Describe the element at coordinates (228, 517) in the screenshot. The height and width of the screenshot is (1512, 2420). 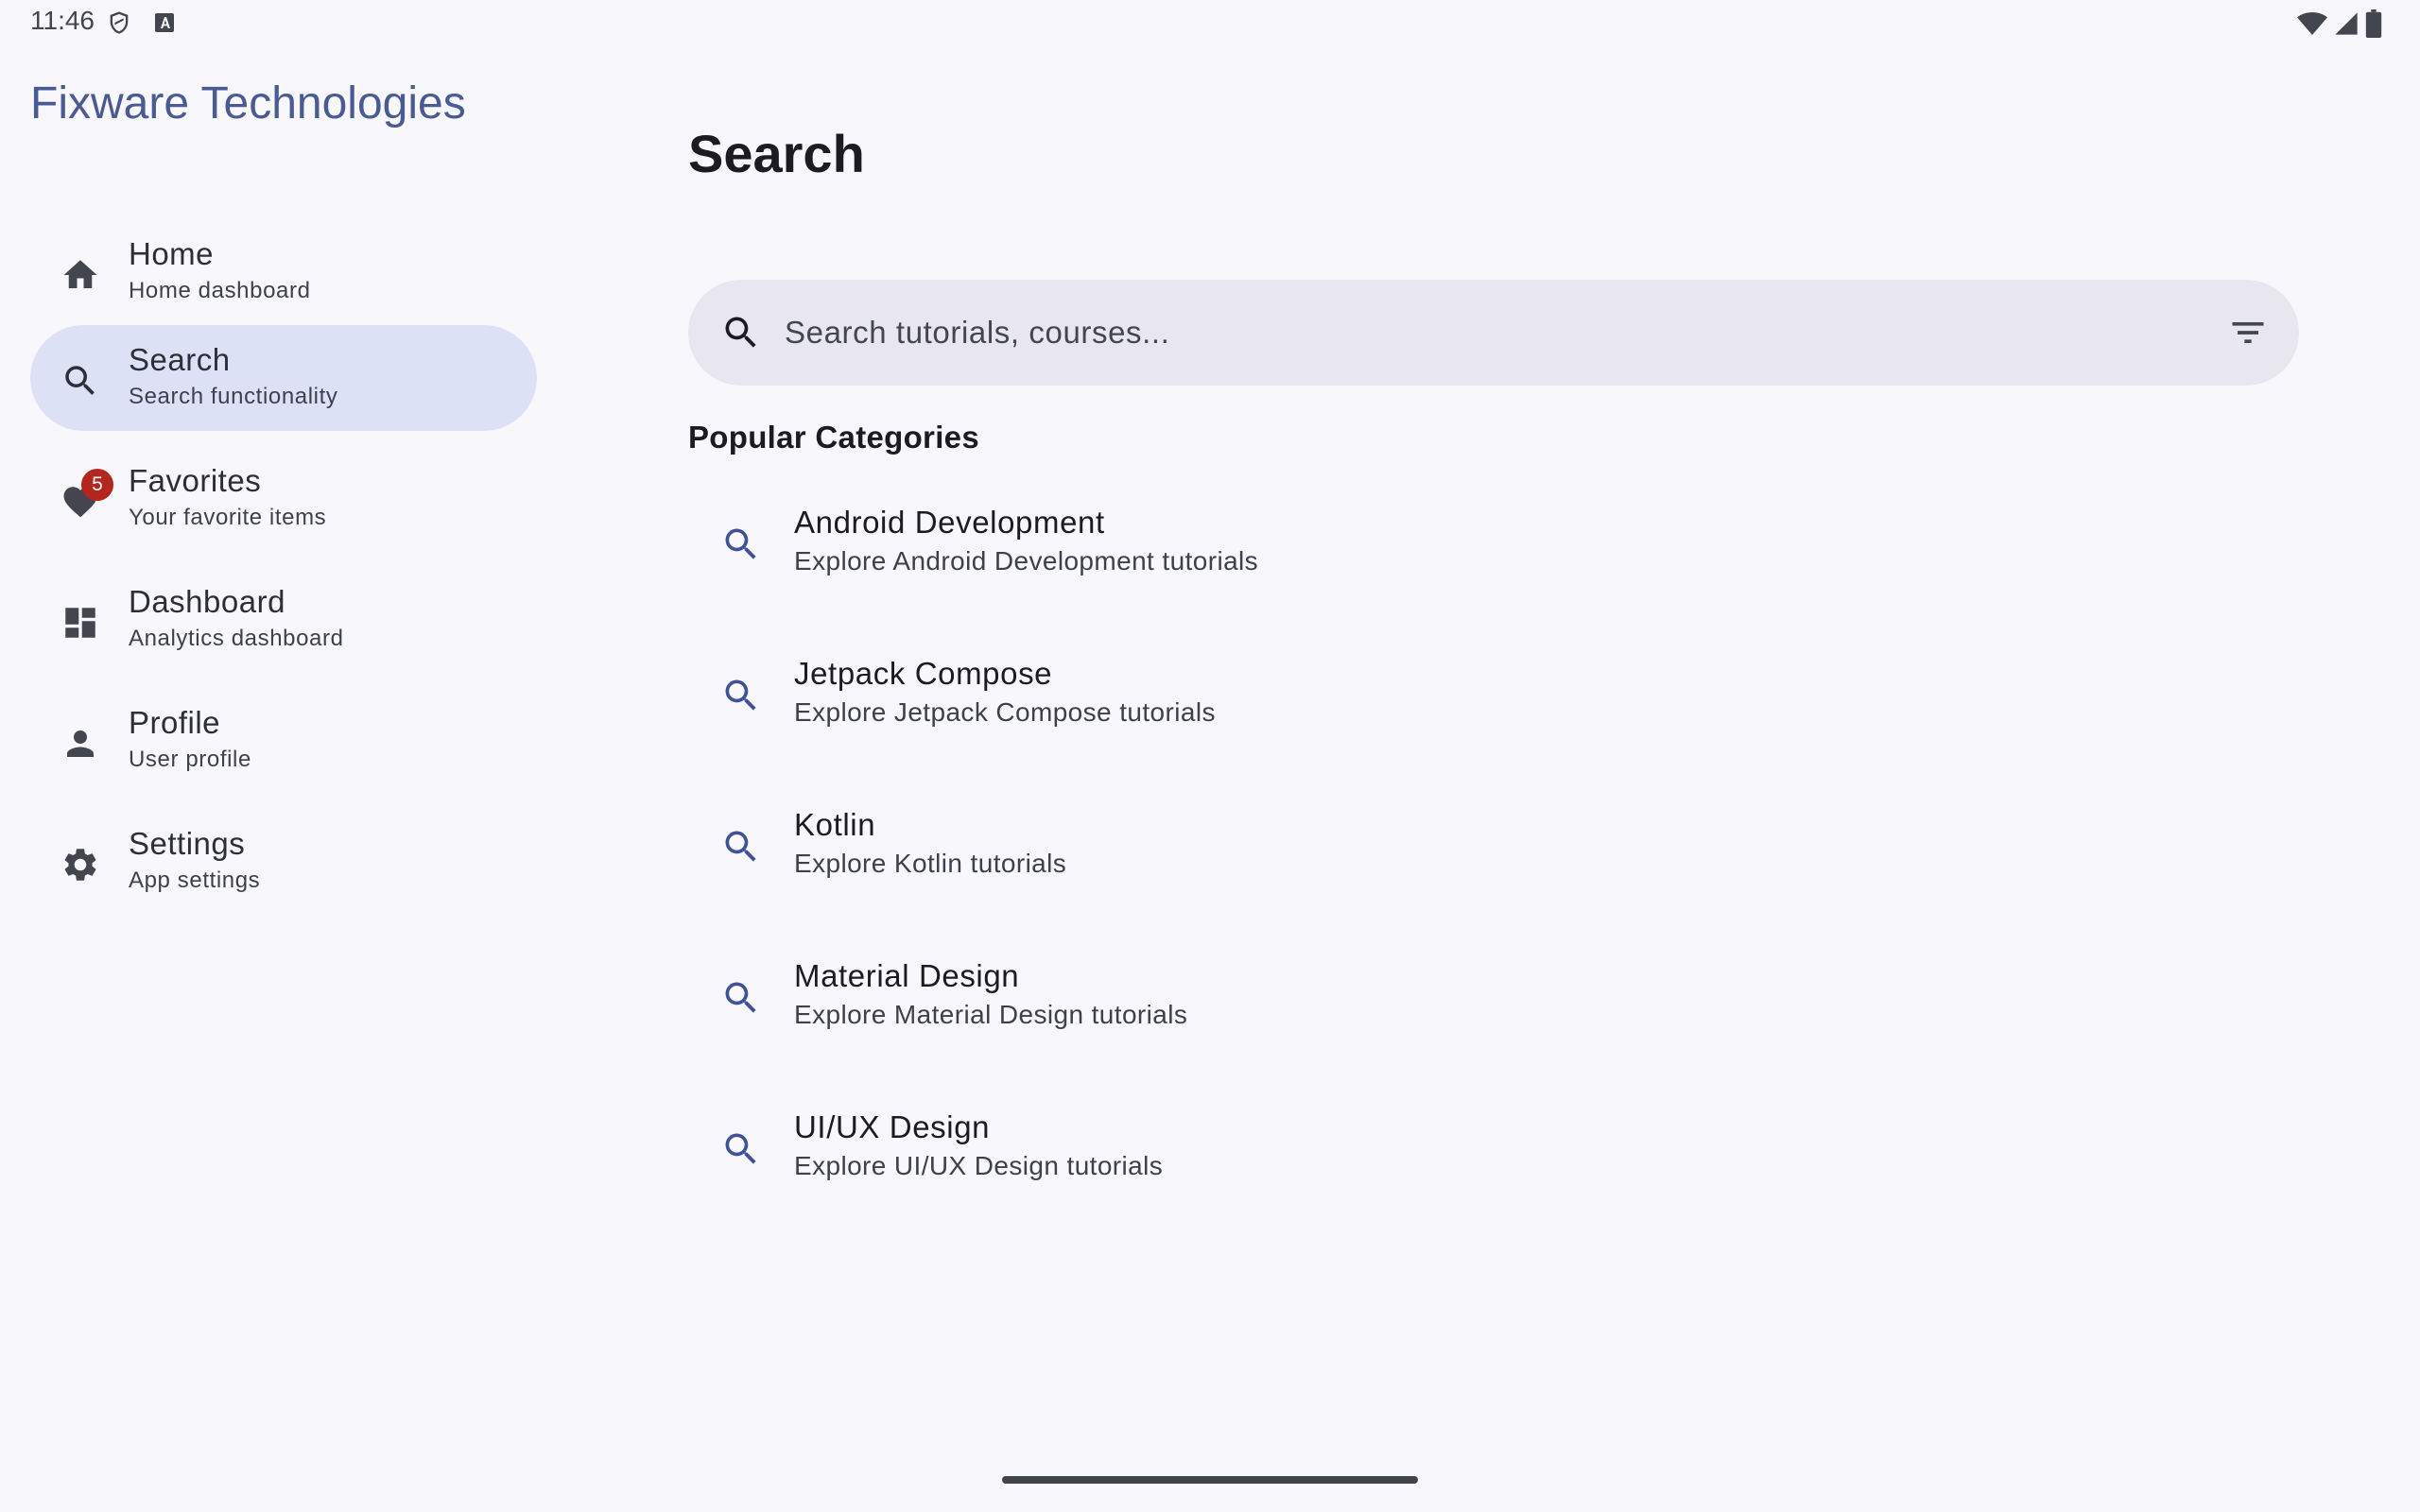
I see `nav-subtitle: Your favorite items` at that location.